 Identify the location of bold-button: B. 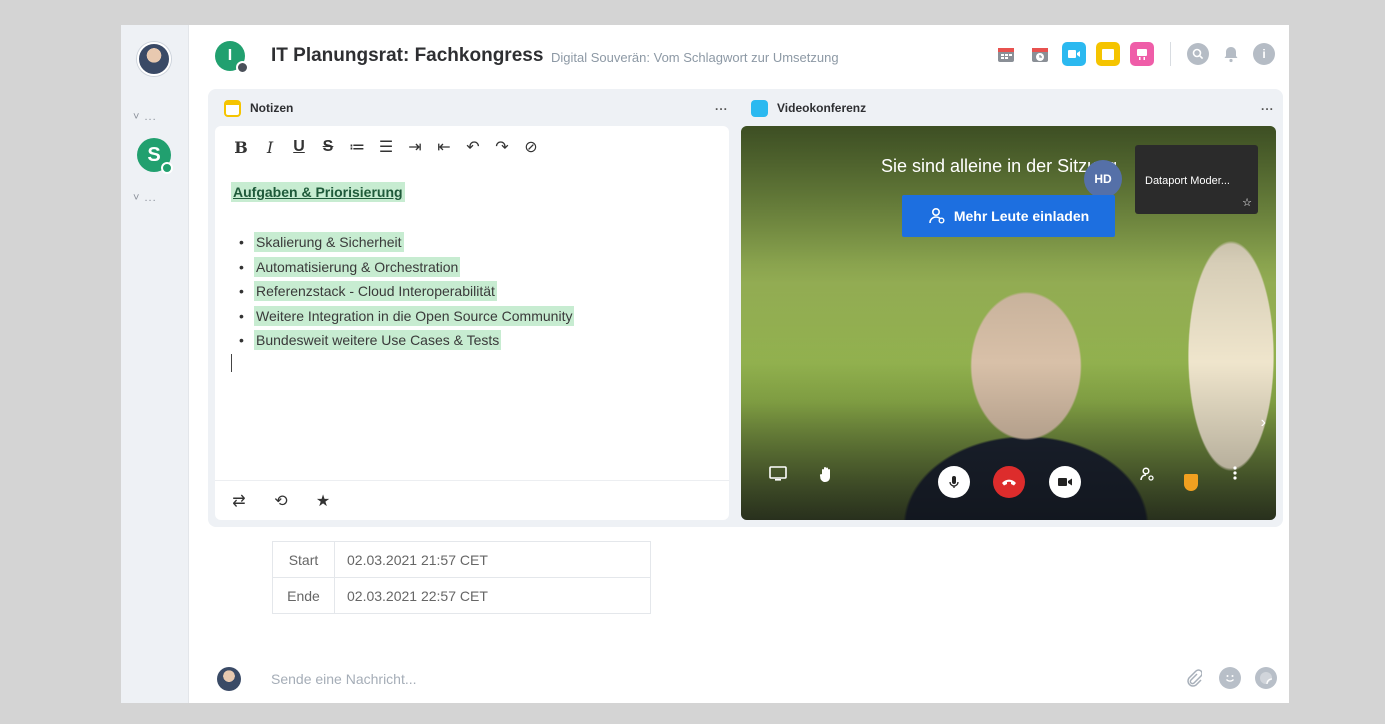
(241, 147).